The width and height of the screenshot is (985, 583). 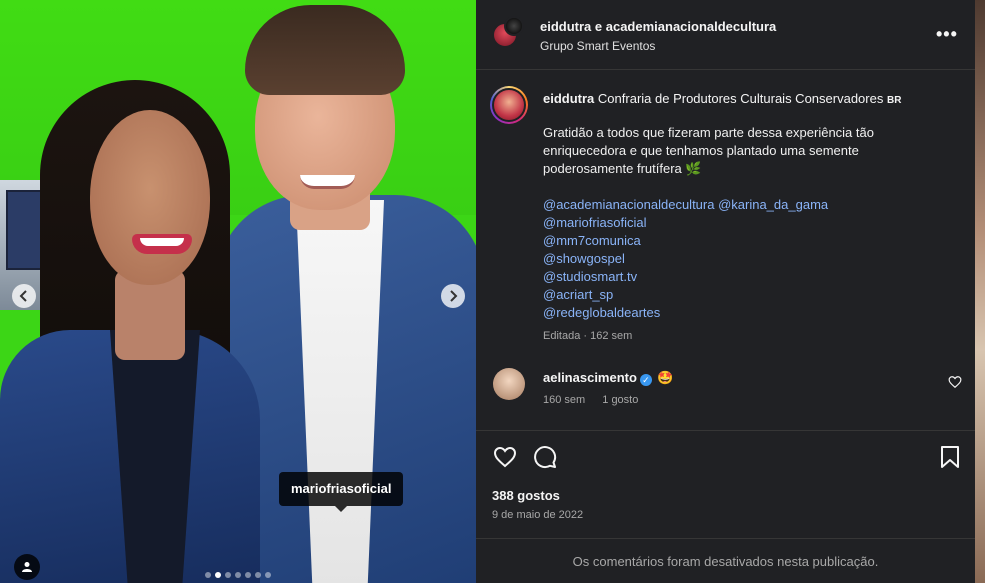 I want to click on woman-face, so click(x=150, y=197).